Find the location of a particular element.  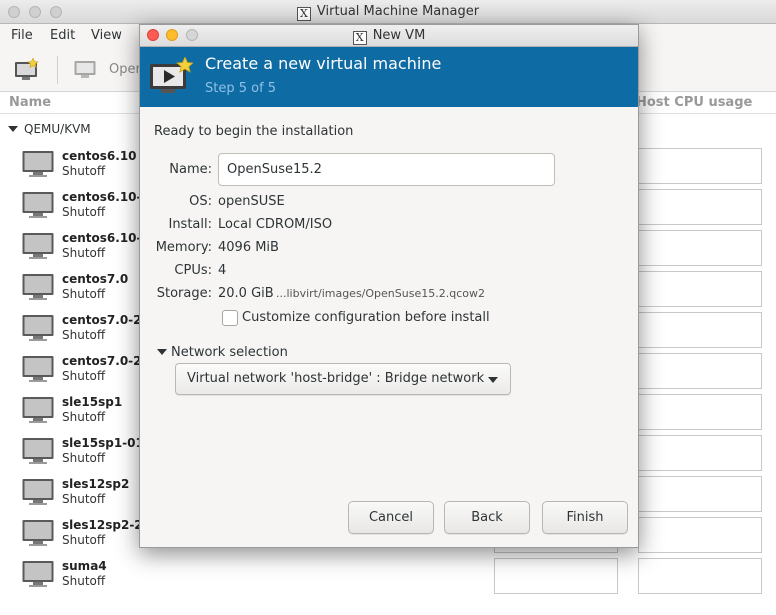

vm-name: sles12sp2-2 is located at coordinates (102, 525).